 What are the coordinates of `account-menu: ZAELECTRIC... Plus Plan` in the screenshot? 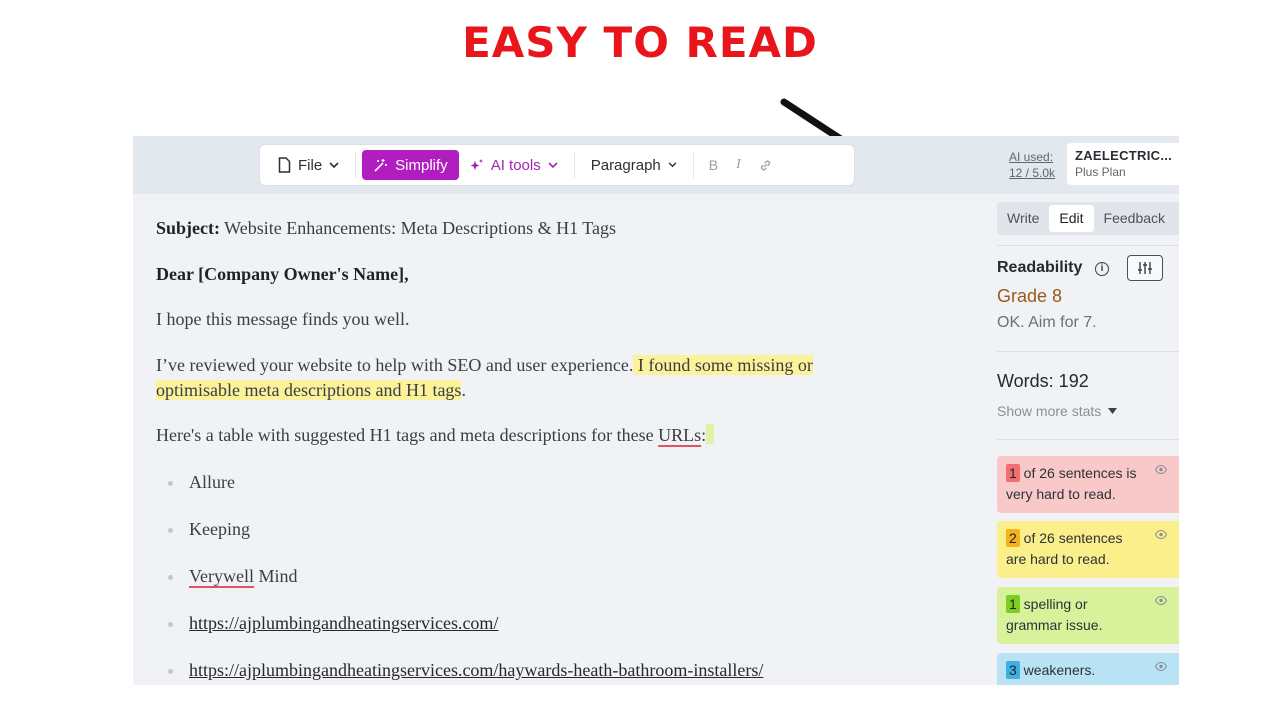 It's located at (1123, 164).